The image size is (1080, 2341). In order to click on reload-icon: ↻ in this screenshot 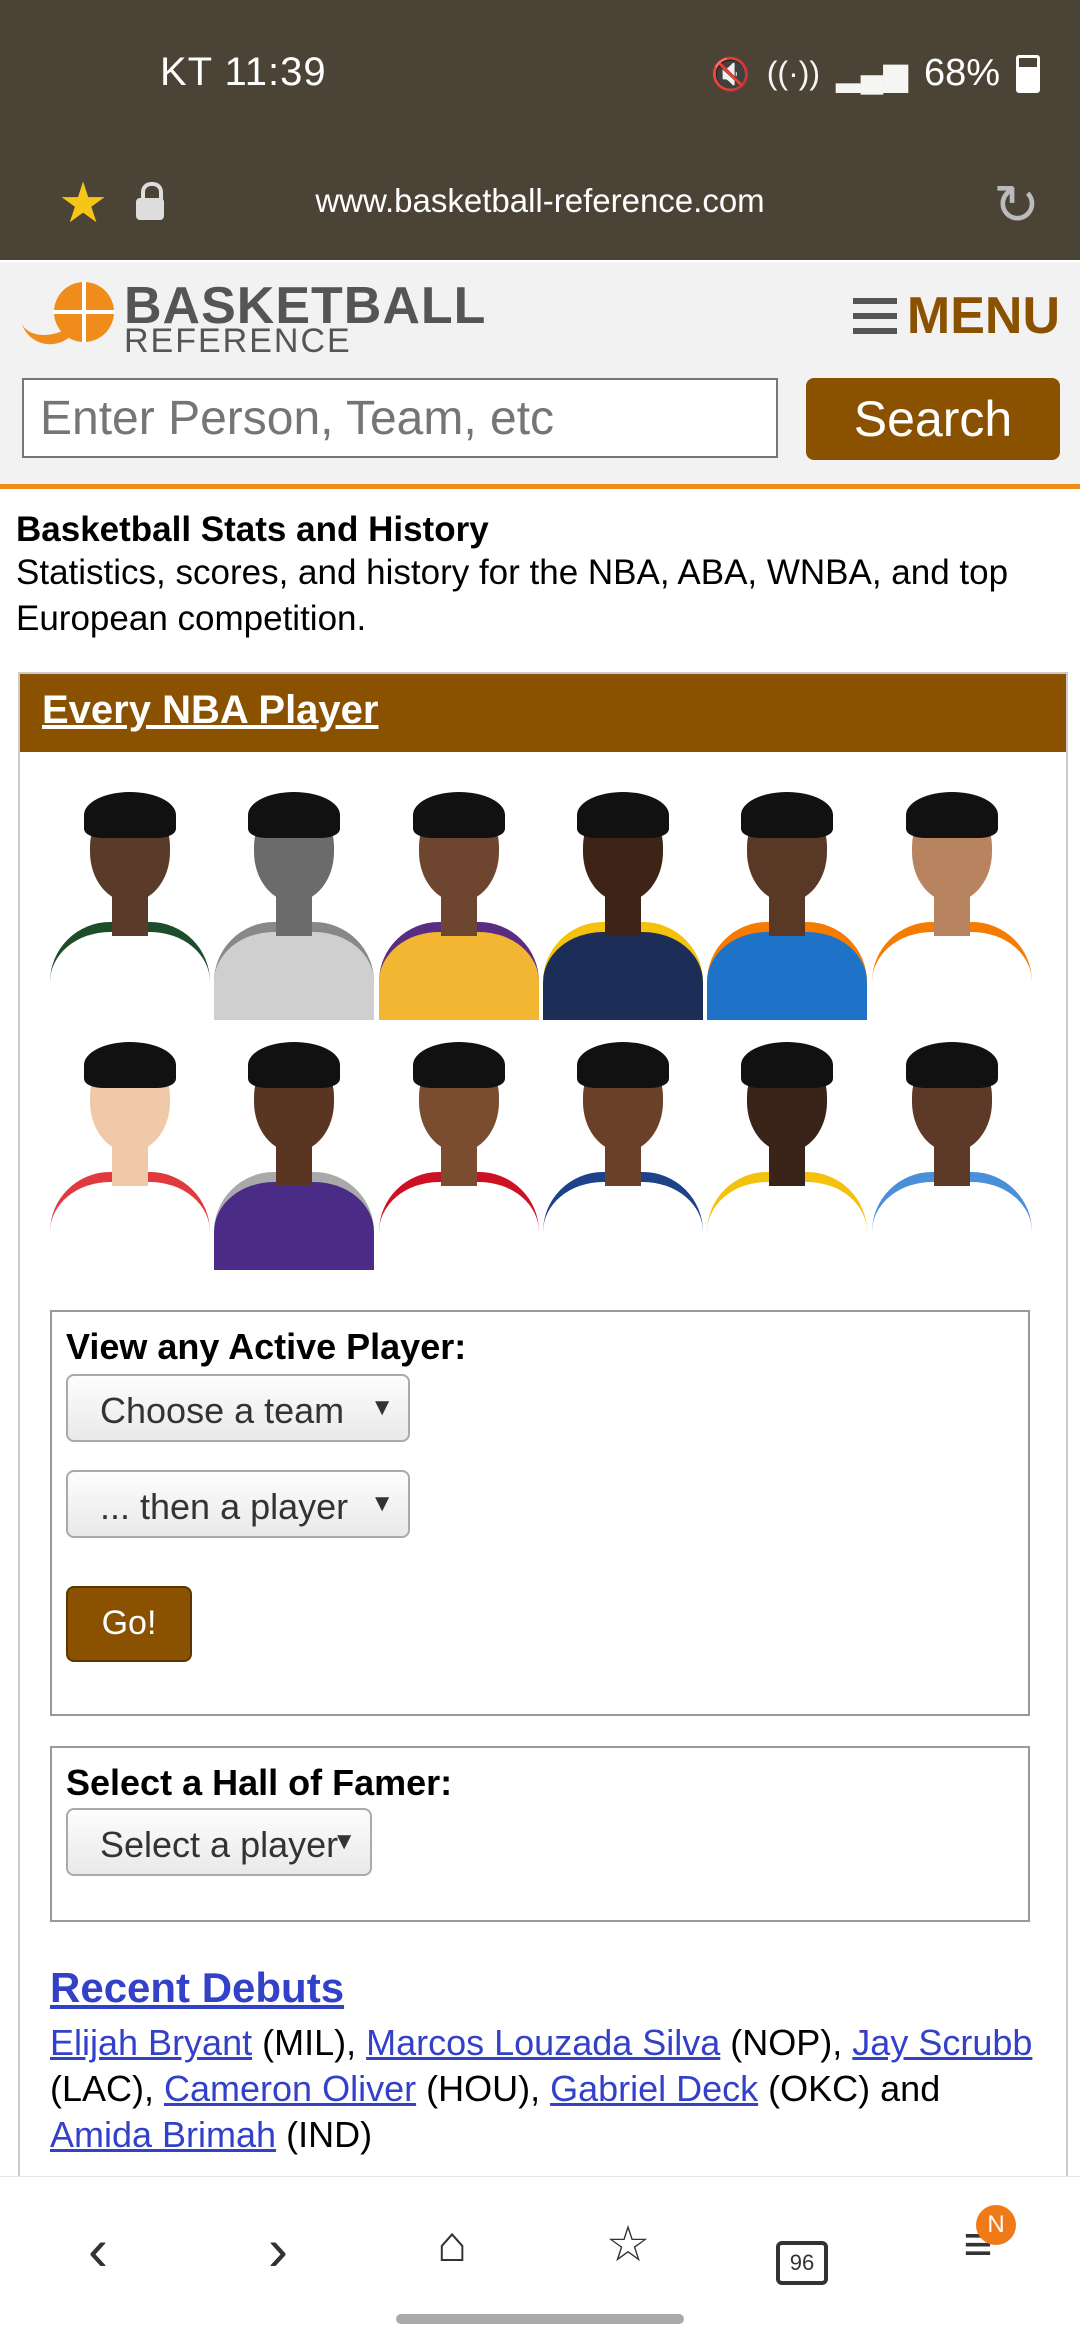, I will do `click(1016, 205)`.